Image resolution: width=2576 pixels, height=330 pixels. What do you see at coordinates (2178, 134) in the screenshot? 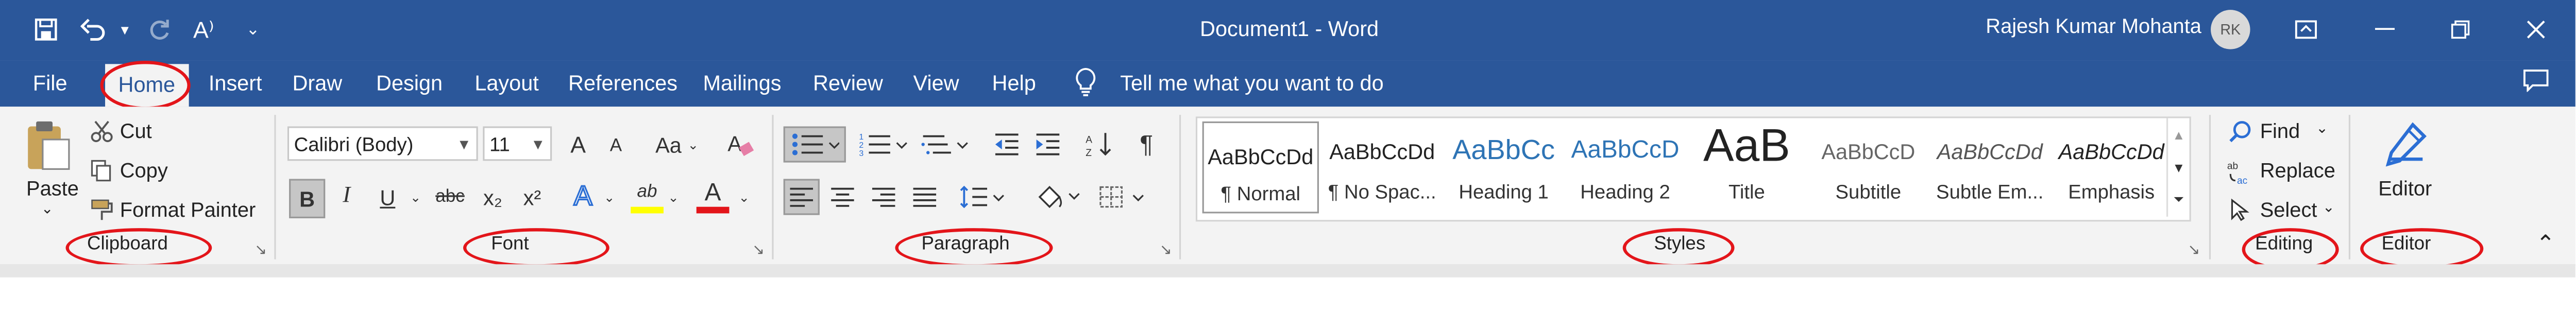
I see `styles-scroll-up-icon: ▲` at bounding box center [2178, 134].